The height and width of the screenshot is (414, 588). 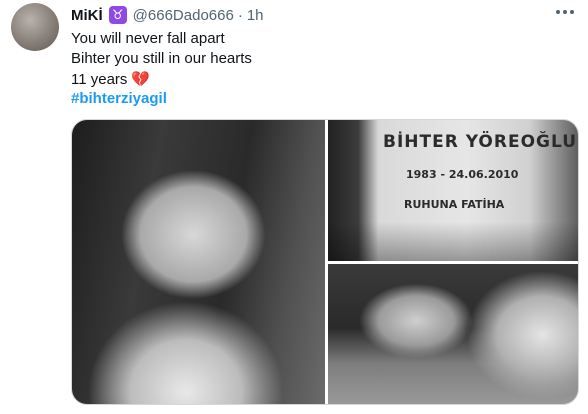 I want to click on author-name: MiKİ, so click(x=87, y=15).